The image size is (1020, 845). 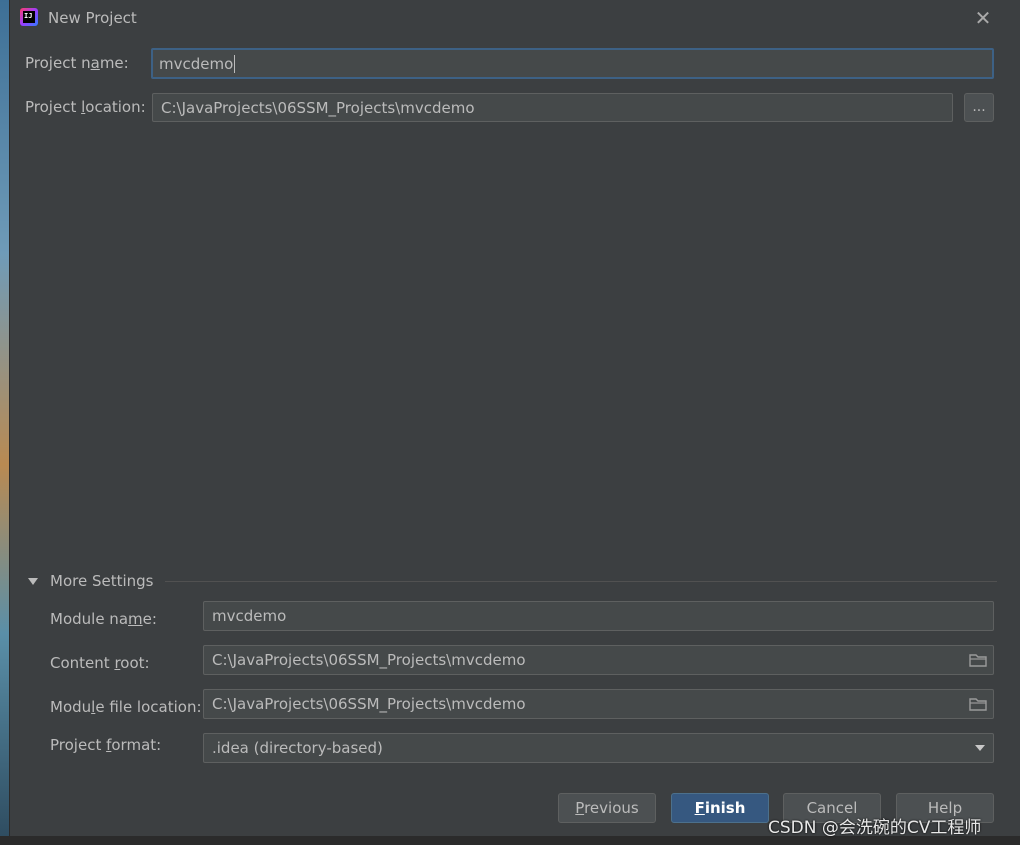 I want to click on project-location-label: Project location:, so click(x=85, y=107).